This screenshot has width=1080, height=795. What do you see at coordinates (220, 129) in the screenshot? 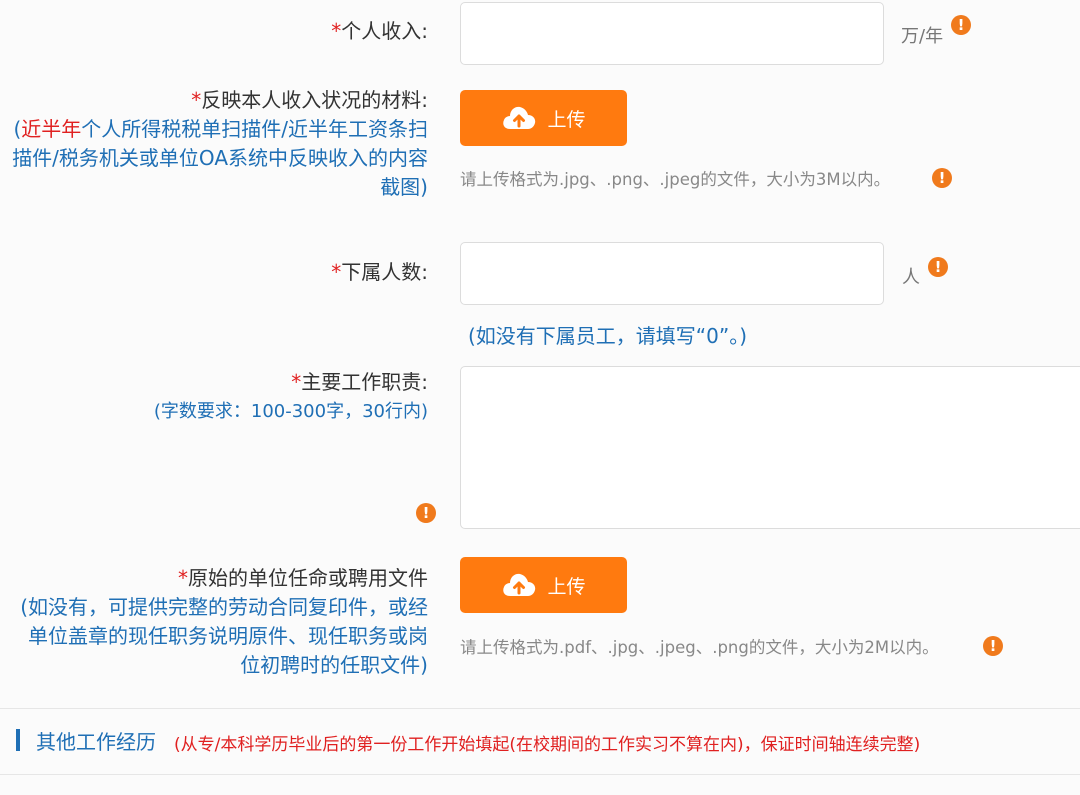
I see `income-material-note: (近半年个人所得税税单扫描件/近半年工资条扫` at bounding box center [220, 129].